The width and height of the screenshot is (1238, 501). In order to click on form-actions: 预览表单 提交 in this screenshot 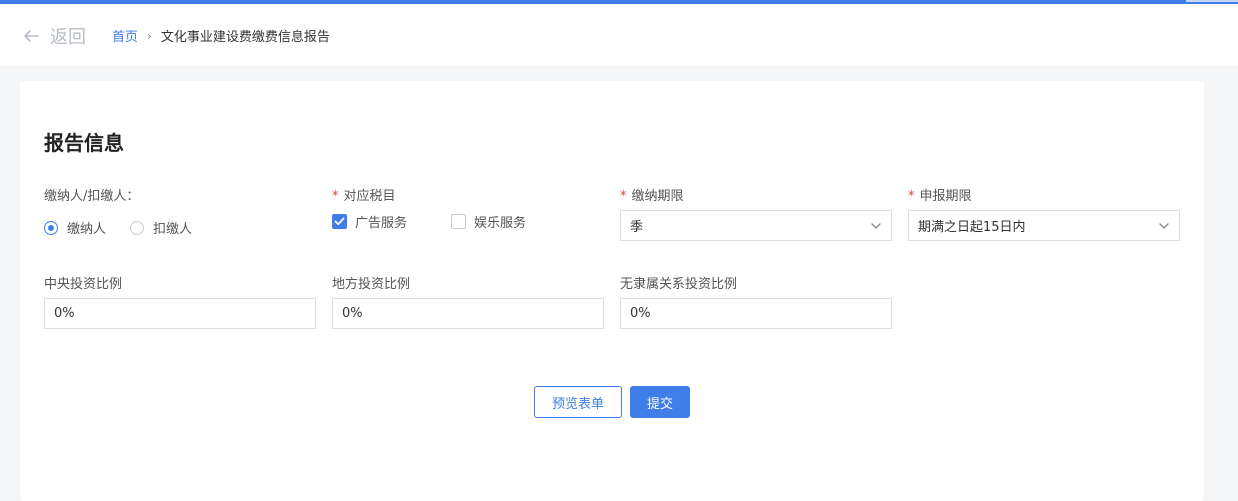, I will do `click(612, 402)`.